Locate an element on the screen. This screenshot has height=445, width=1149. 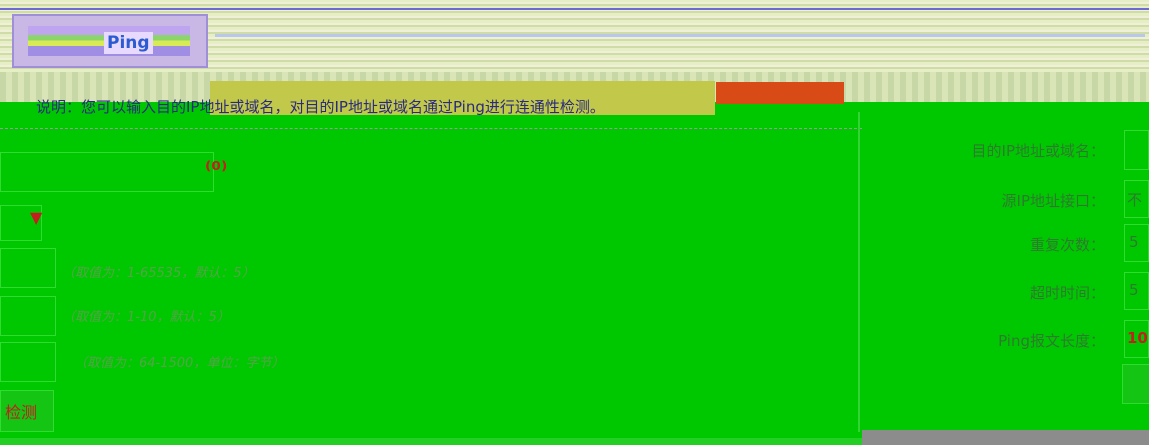
top-border-line is located at coordinates (574, 9).